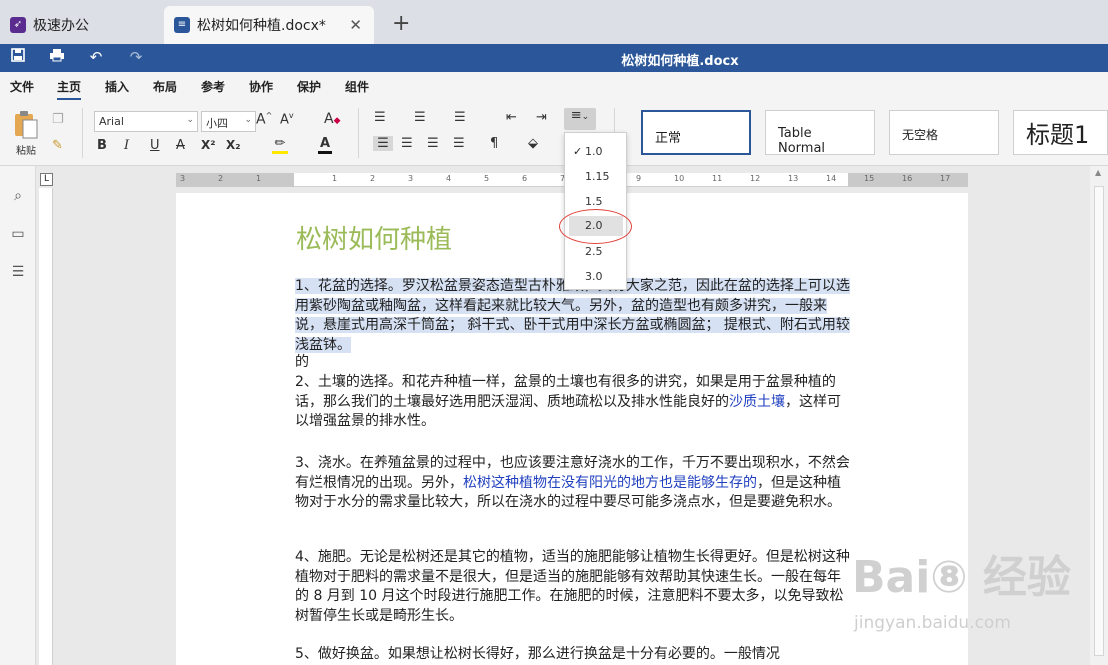 The width and height of the screenshot is (1108, 665). What do you see at coordinates (18, 25) in the screenshot?
I see `rocket-icon: ➶` at bounding box center [18, 25].